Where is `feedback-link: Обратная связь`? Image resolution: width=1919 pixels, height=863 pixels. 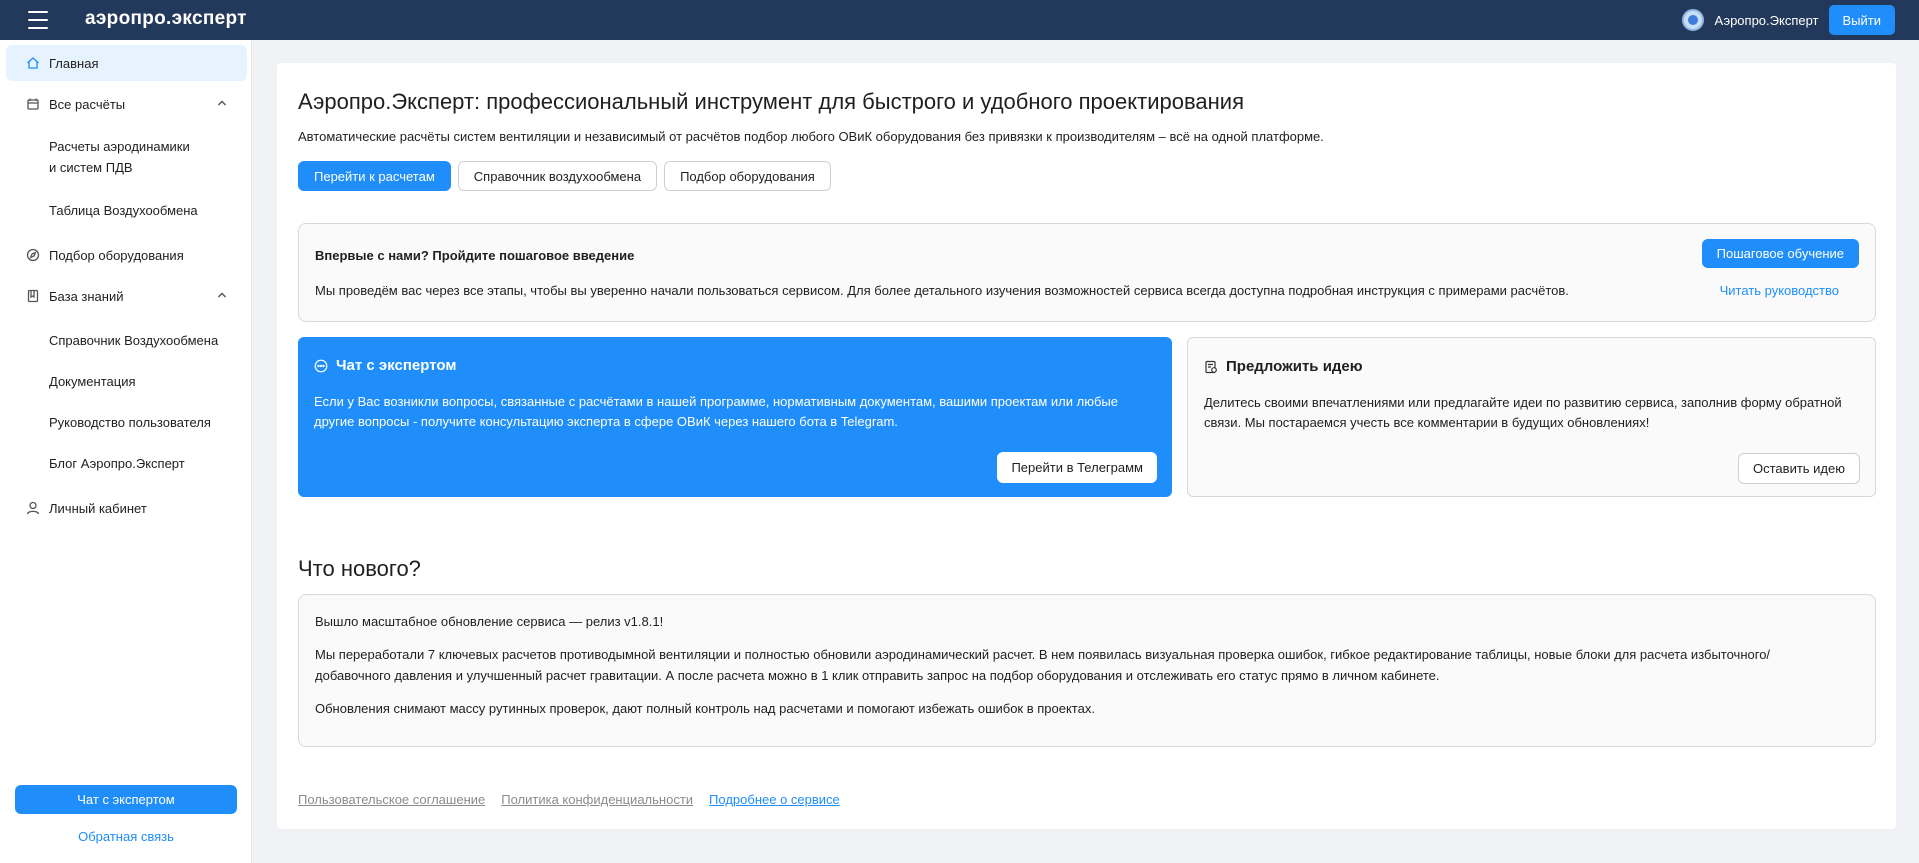
feedback-link: Обратная связь is located at coordinates (126, 836).